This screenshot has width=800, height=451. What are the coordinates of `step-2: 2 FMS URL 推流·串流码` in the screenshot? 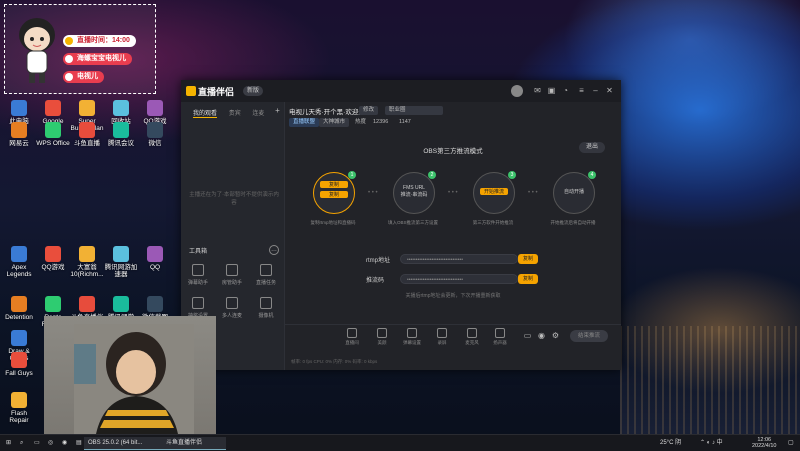 It's located at (414, 192).